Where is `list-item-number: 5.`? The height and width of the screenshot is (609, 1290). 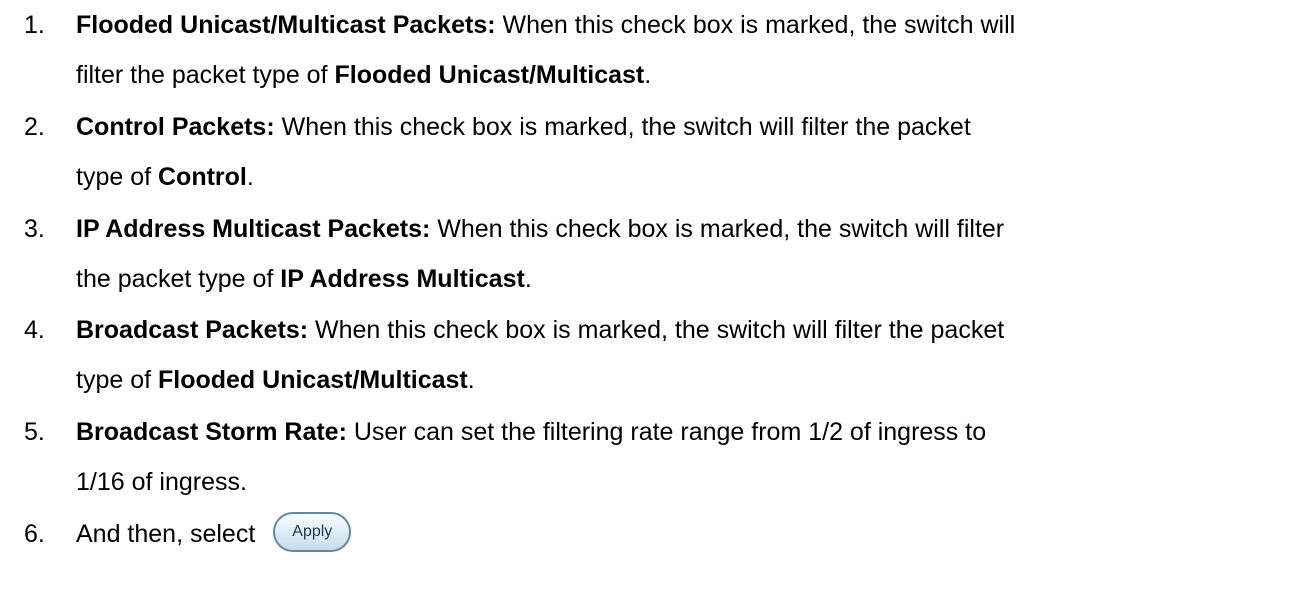
list-item-number: 5. is located at coordinates (34, 432).